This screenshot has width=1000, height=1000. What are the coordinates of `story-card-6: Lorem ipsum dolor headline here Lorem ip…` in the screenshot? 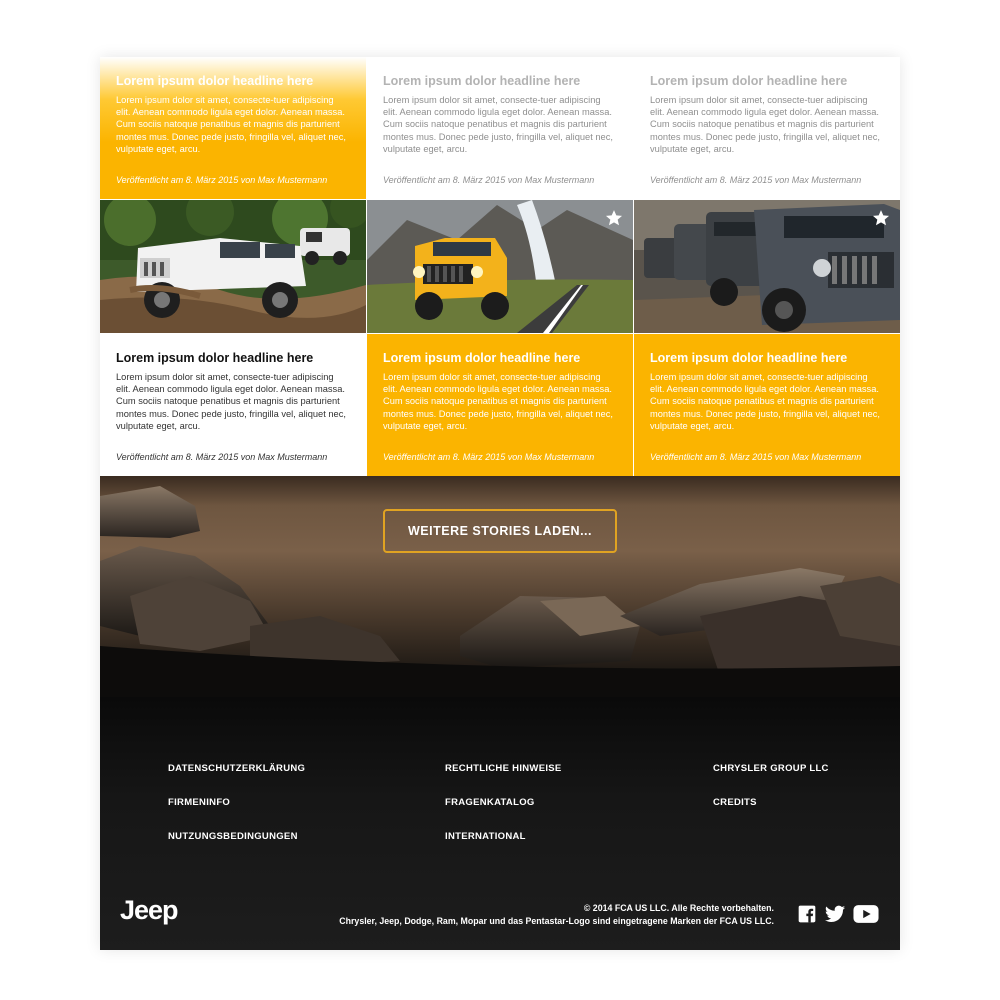 It's located at (767, 405).